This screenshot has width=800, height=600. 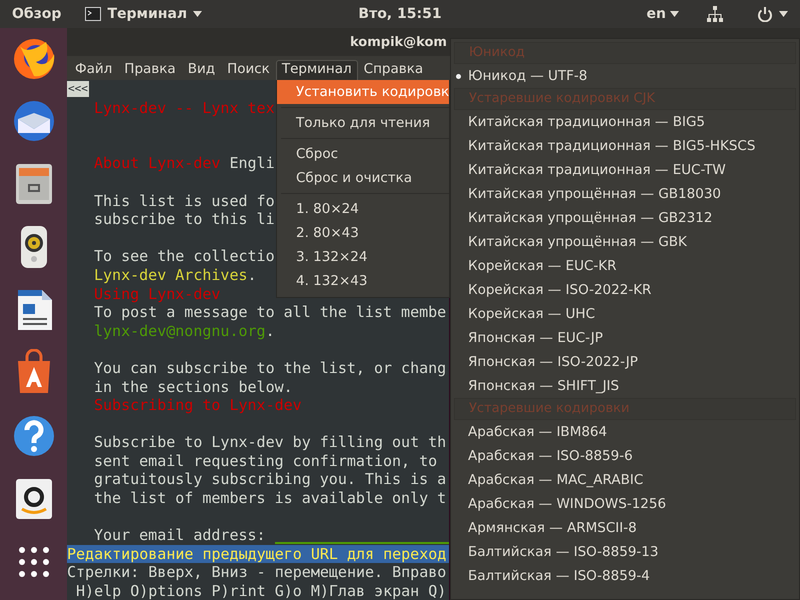 I want to click on radio-menu-item: Балтийская — ISO-8859-4, so click(x=625, y=576).